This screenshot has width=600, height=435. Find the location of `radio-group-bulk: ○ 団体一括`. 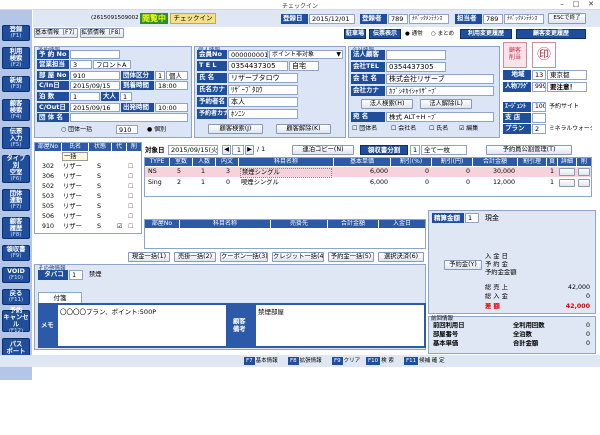

radio-group-bulk: ○ 団体一括 is located at coordinates (80, 130).